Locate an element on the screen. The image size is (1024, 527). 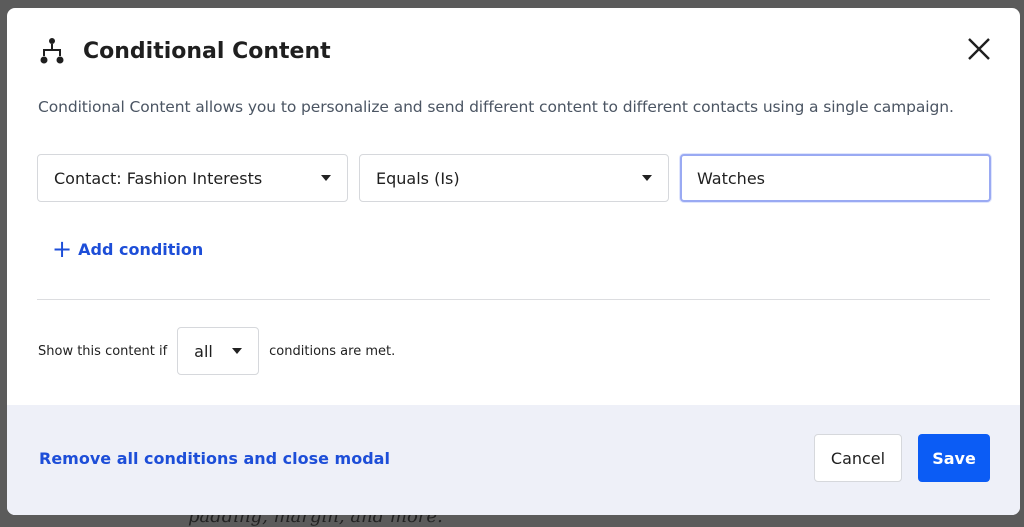
field-select-value: Contact: Fashion Interests is located at coordinates (158, 178).